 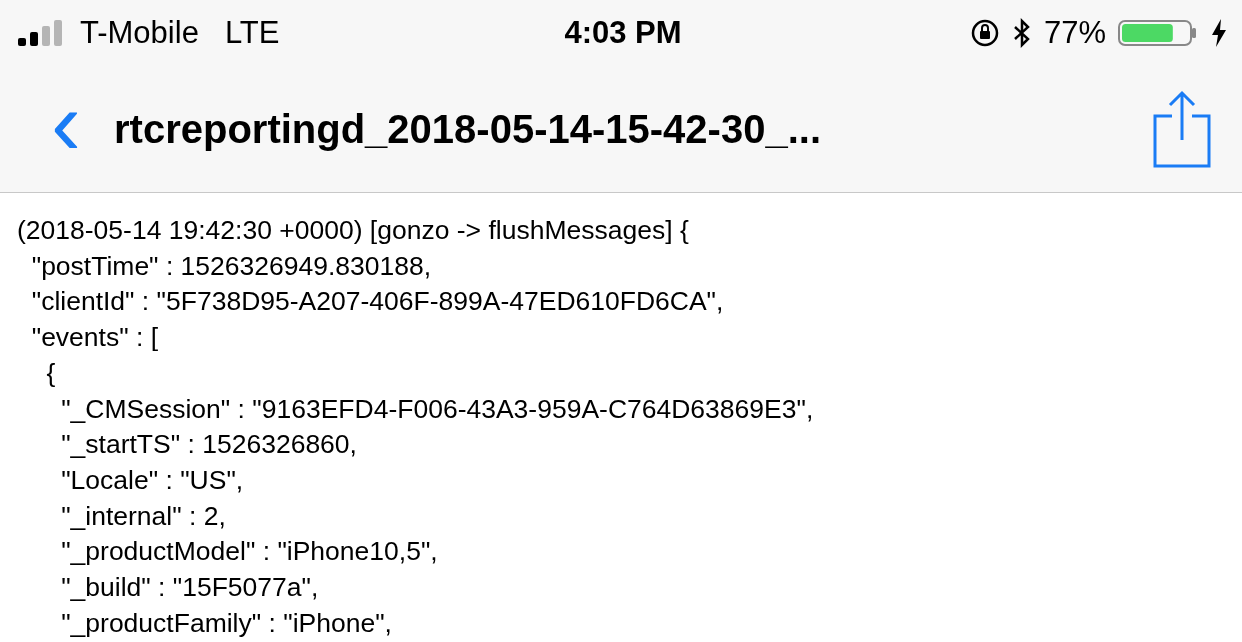 What do you see at coordinates (95, 338) in the screenshot?
I see `log-line: "events" : [` at bounding box center [95, 338].